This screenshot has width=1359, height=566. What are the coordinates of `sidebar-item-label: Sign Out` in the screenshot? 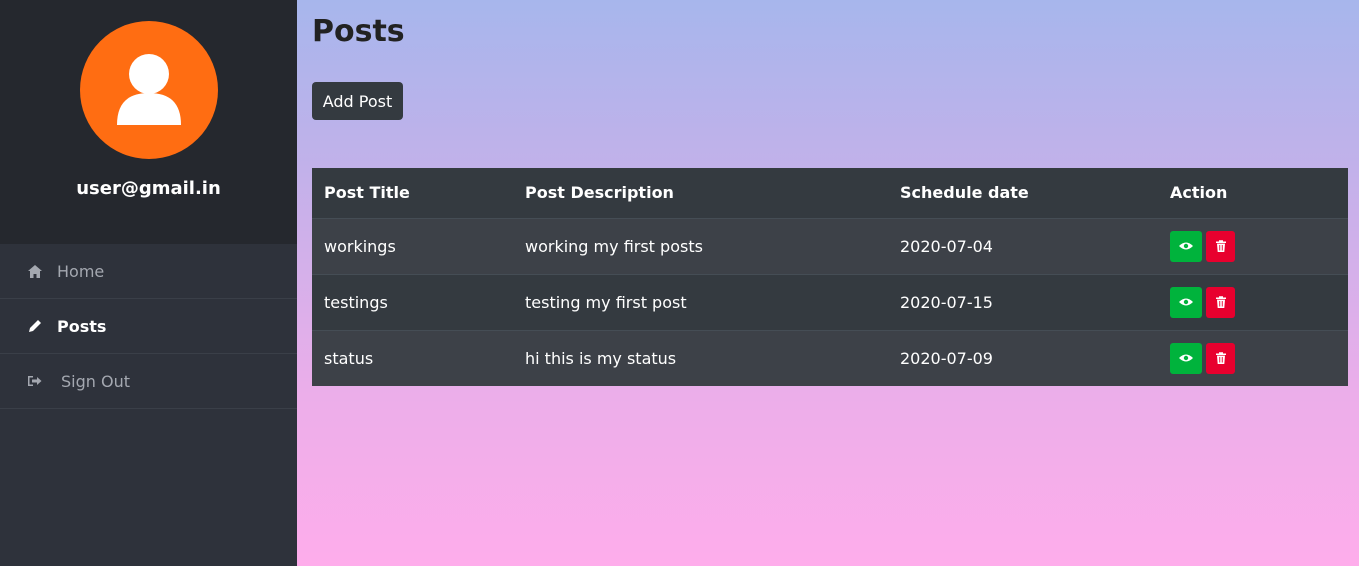 It's located at (95, 381).